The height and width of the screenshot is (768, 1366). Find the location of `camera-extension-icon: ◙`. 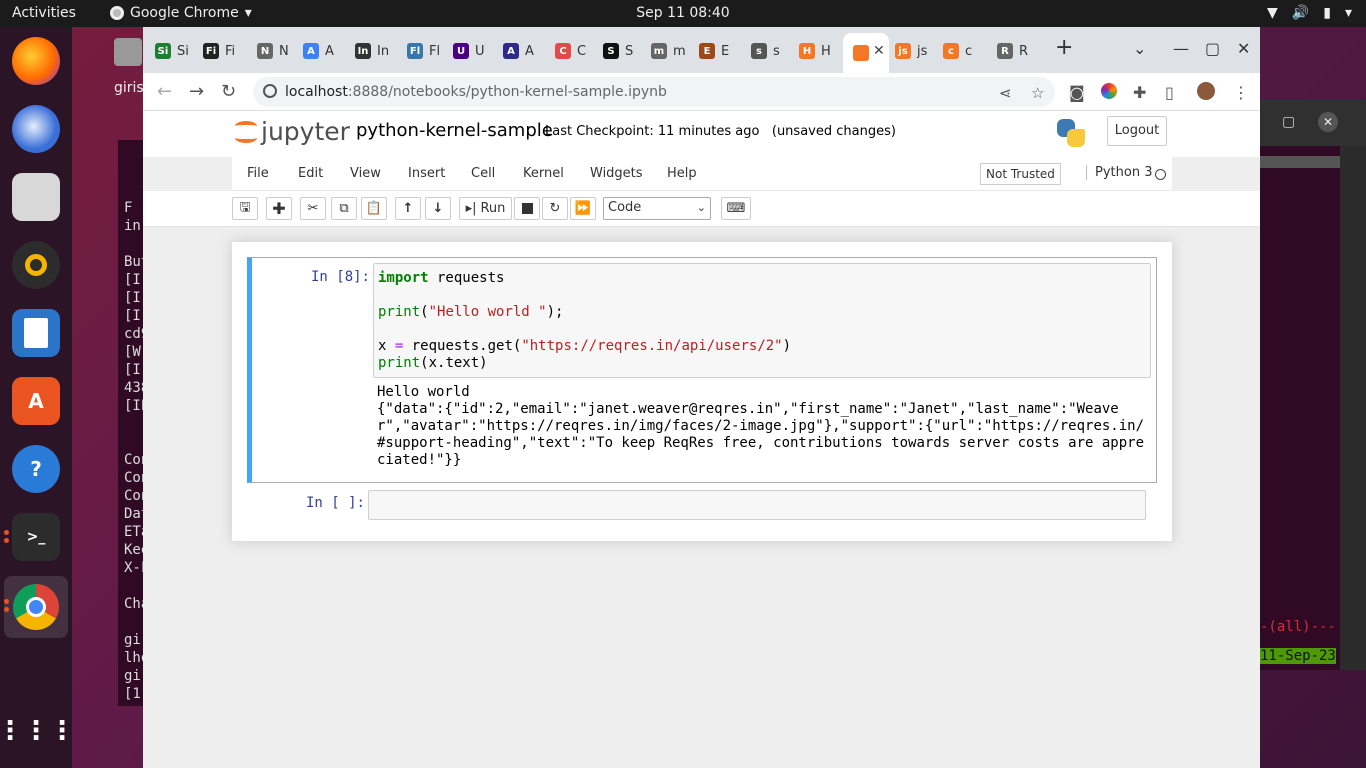

camera-extension-icon: ◙ is located at coordinates (1077, 92).